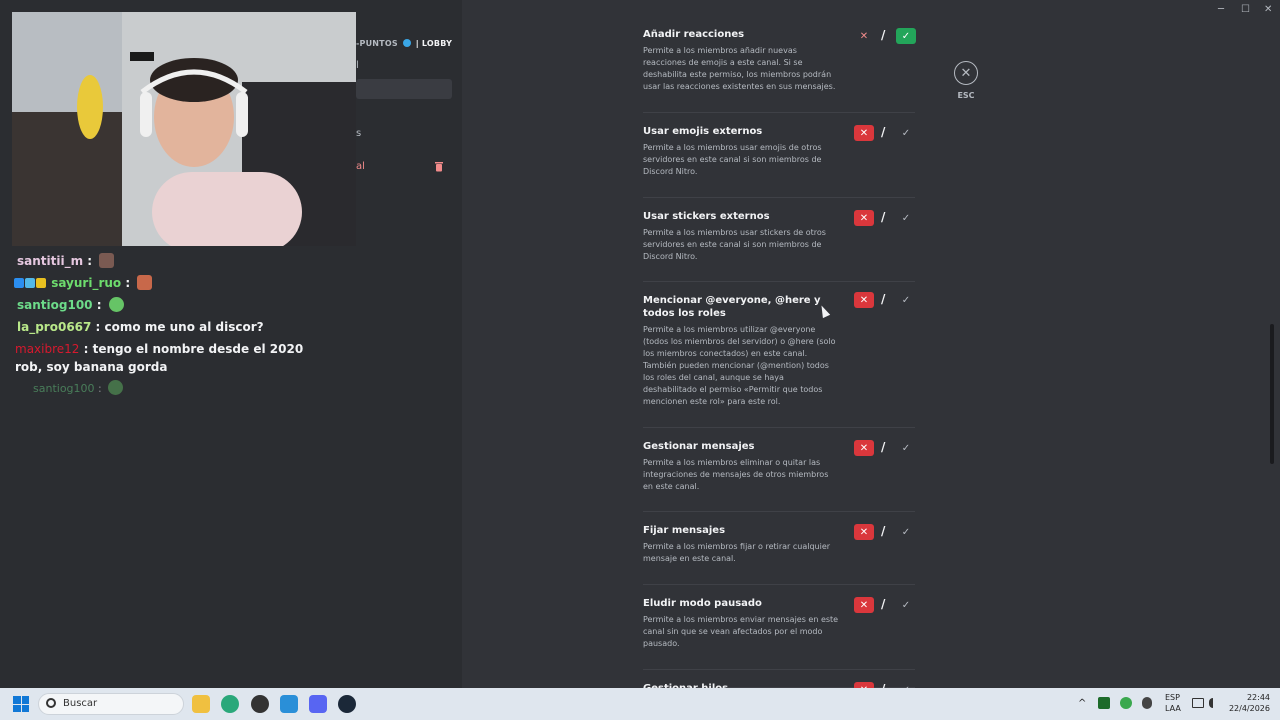 This screenshot has width=1280, height=720. I want to click on steam-icon, so click(347, 704).